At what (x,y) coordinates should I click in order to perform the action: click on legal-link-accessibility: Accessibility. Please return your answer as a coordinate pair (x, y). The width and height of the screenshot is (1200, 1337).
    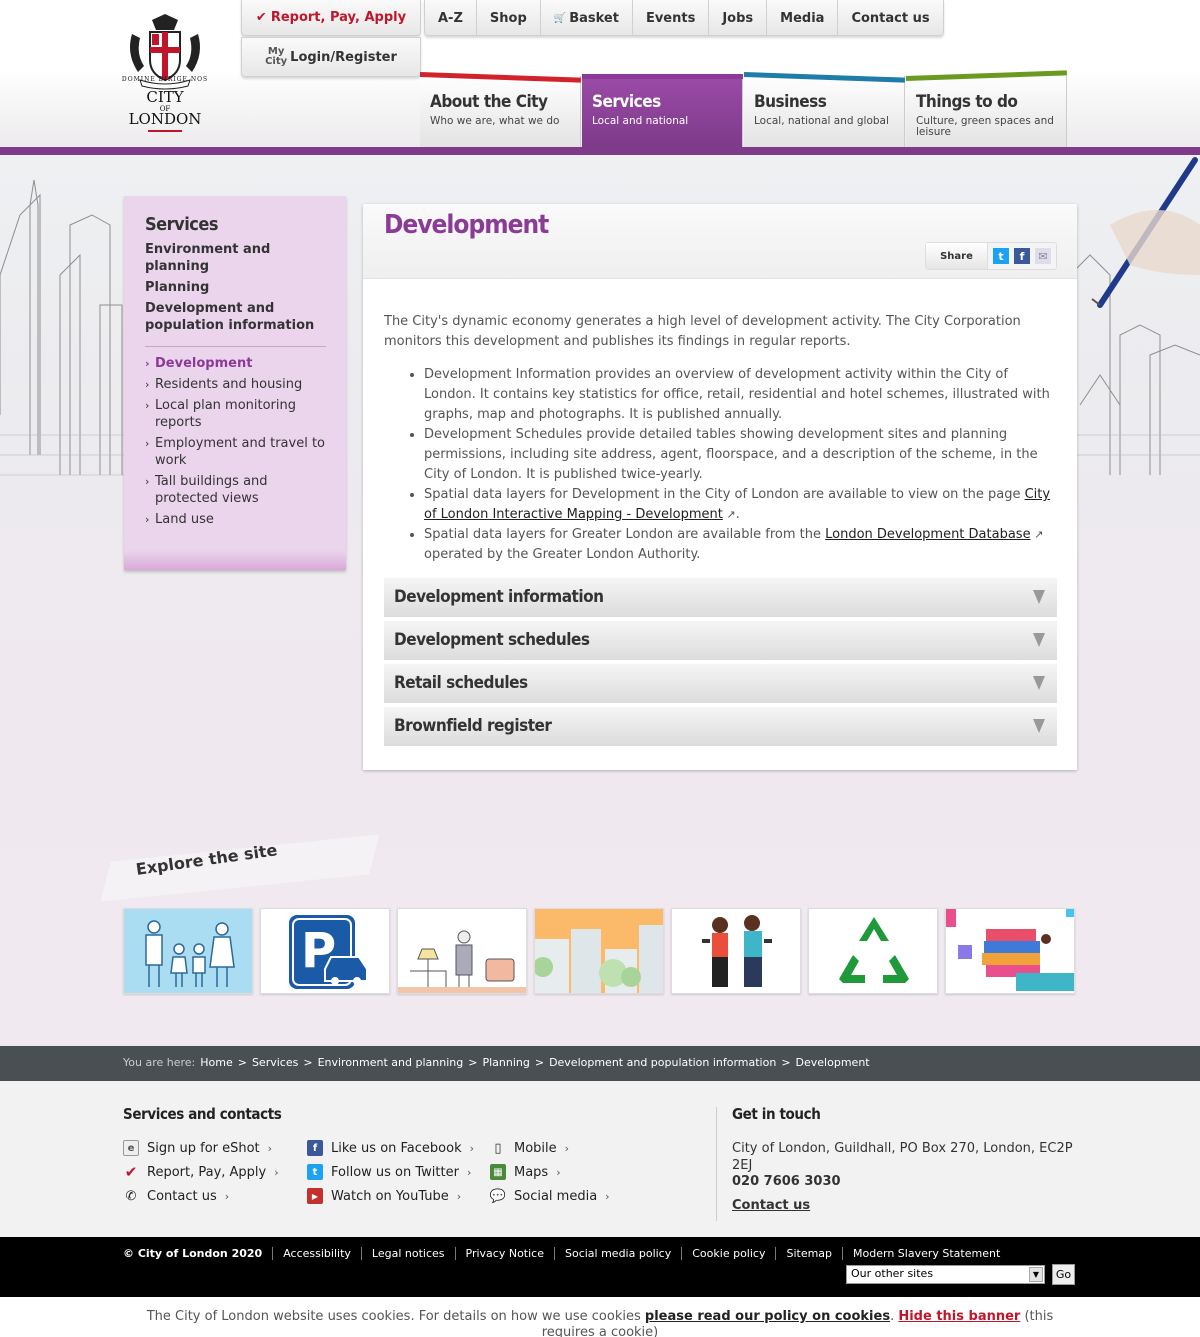
    Looking at the image, I should click on (316, 1253).